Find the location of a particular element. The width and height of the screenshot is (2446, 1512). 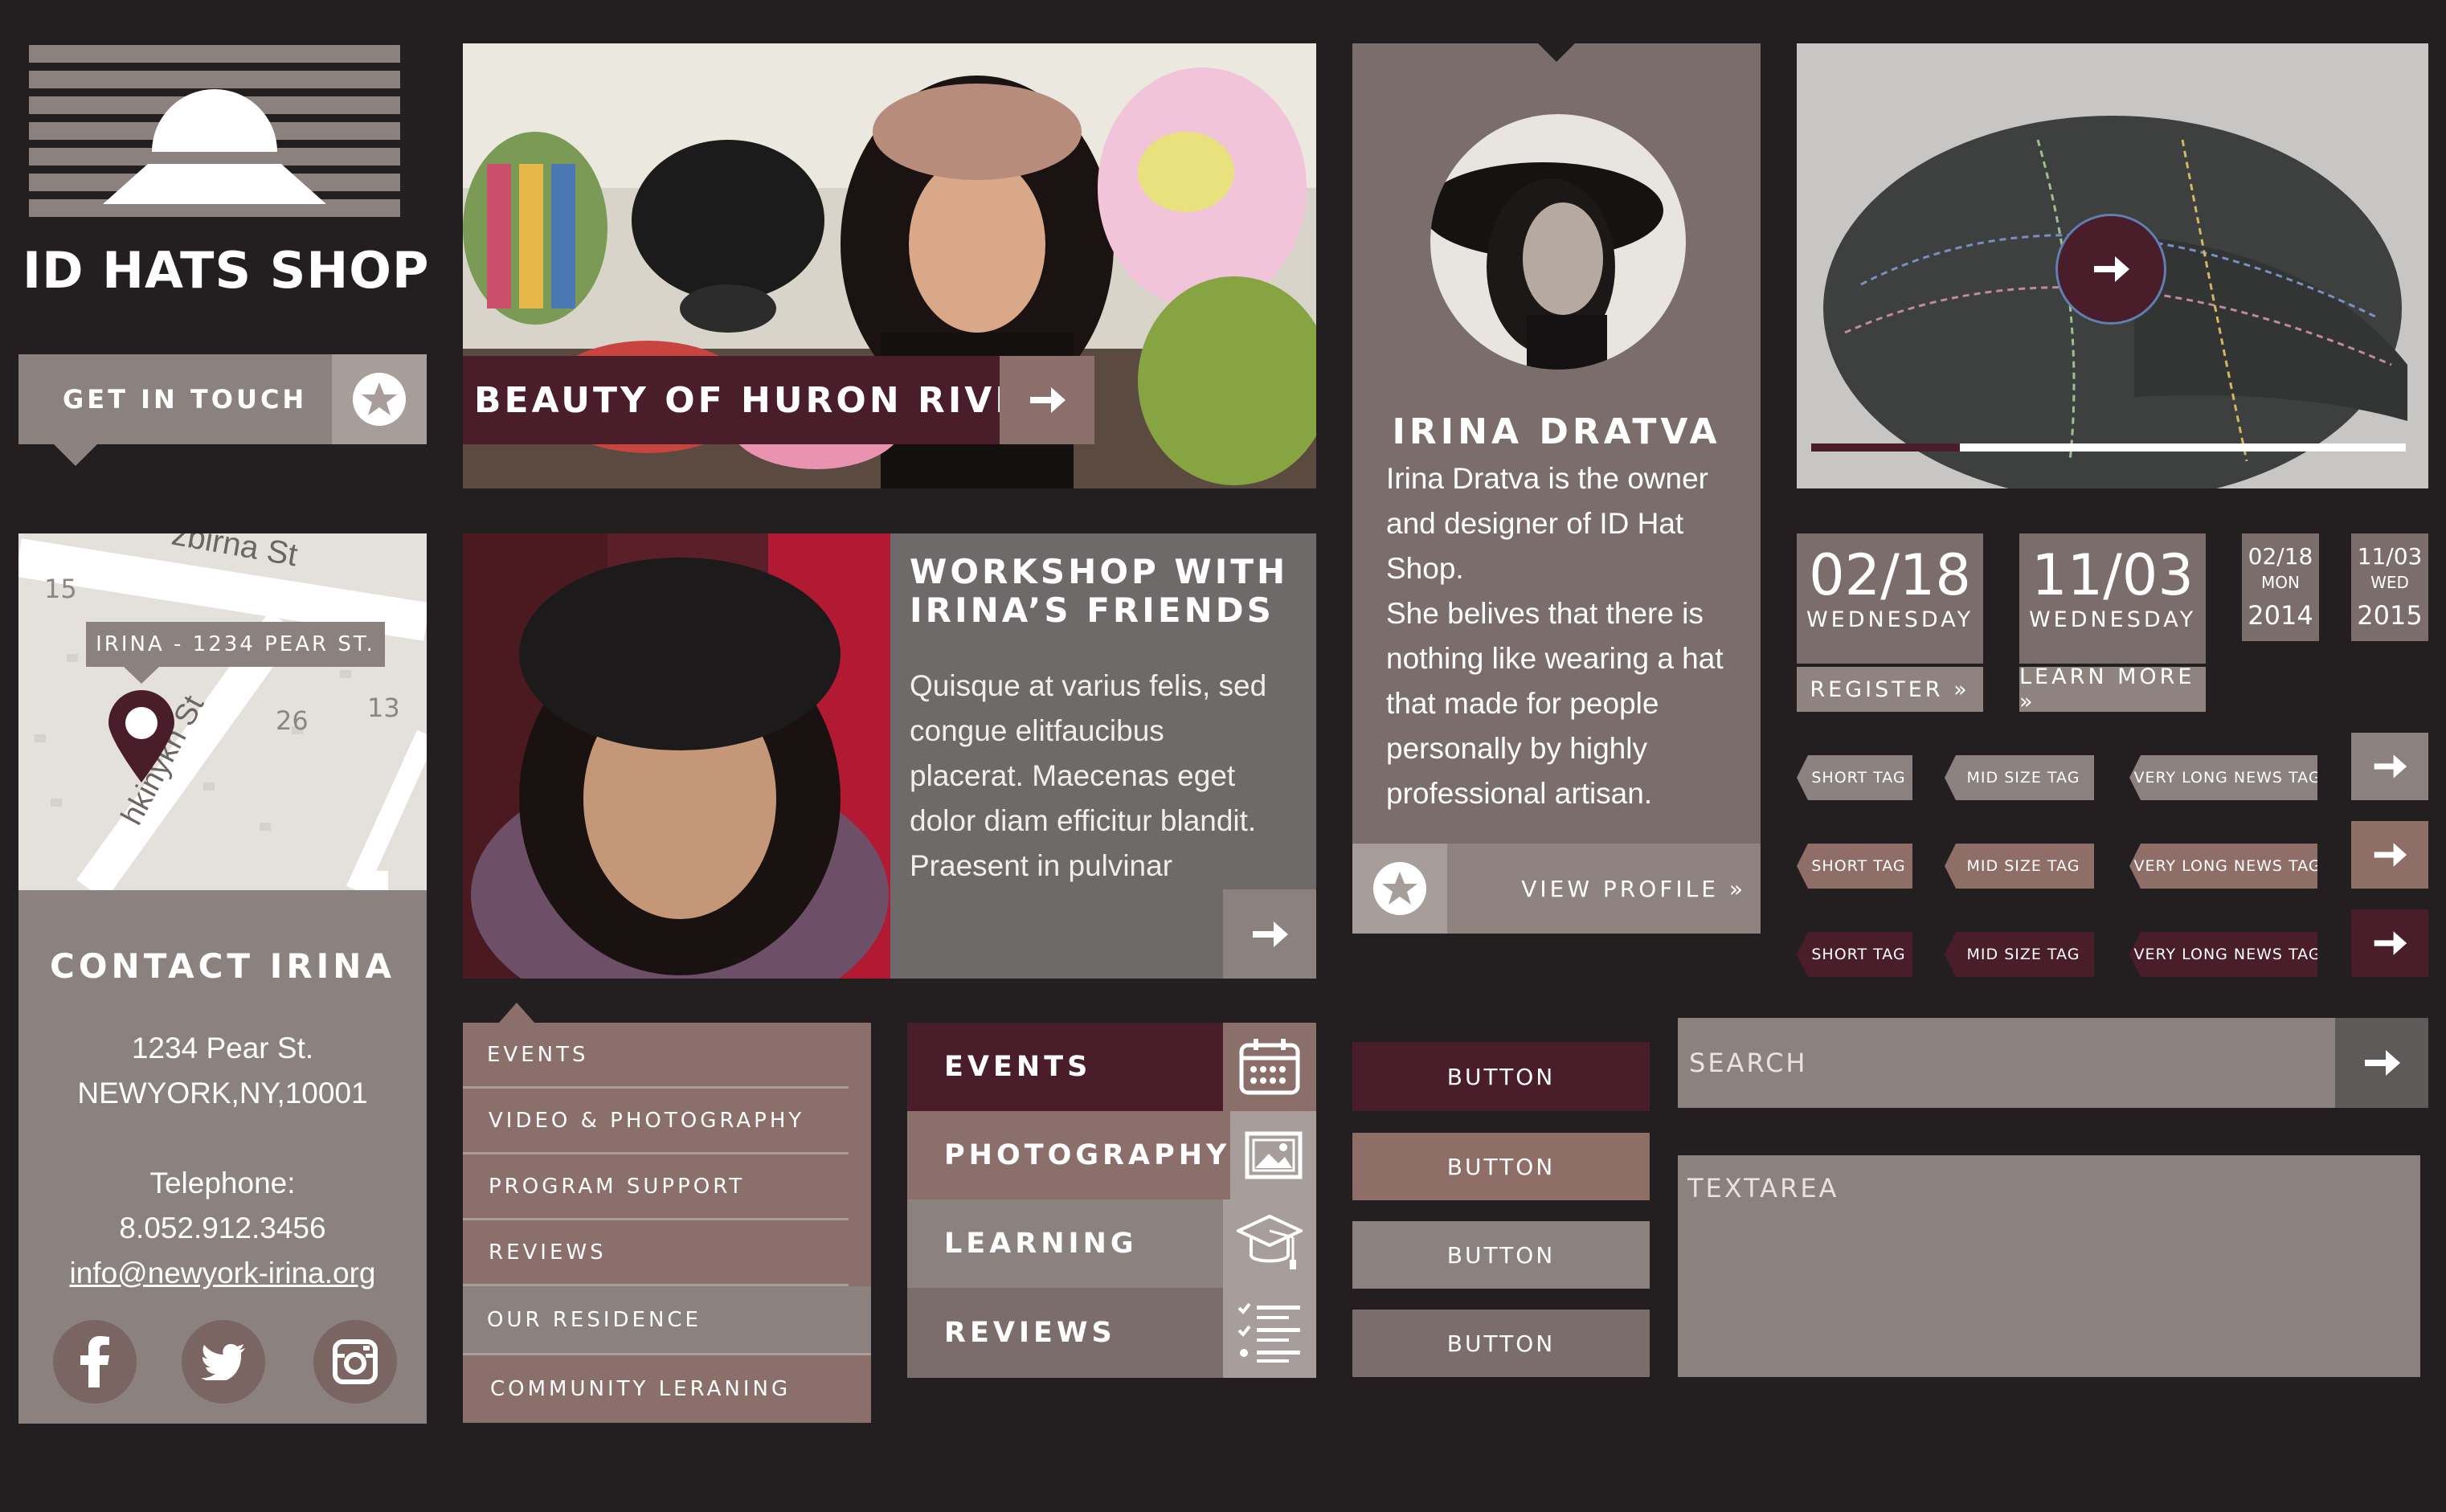

date-card-day: WEDNESDAY is located at coordinates (1890, 619).